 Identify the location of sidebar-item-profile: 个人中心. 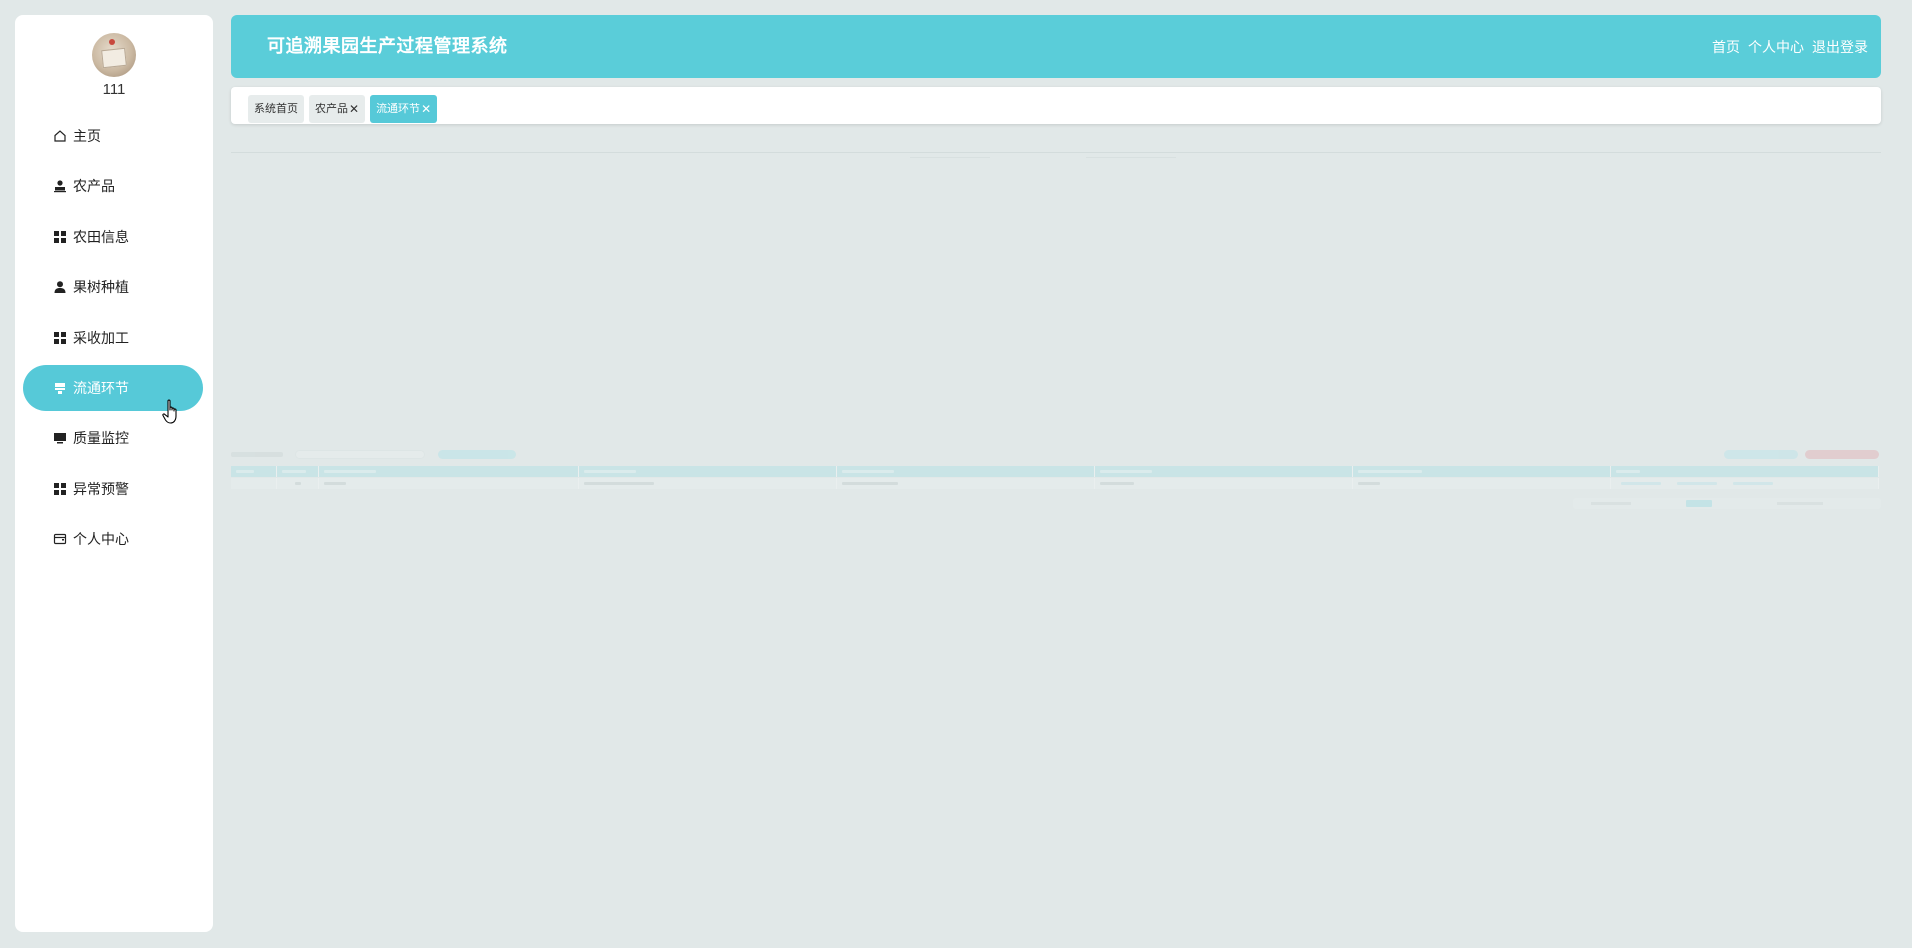
(113, 539).